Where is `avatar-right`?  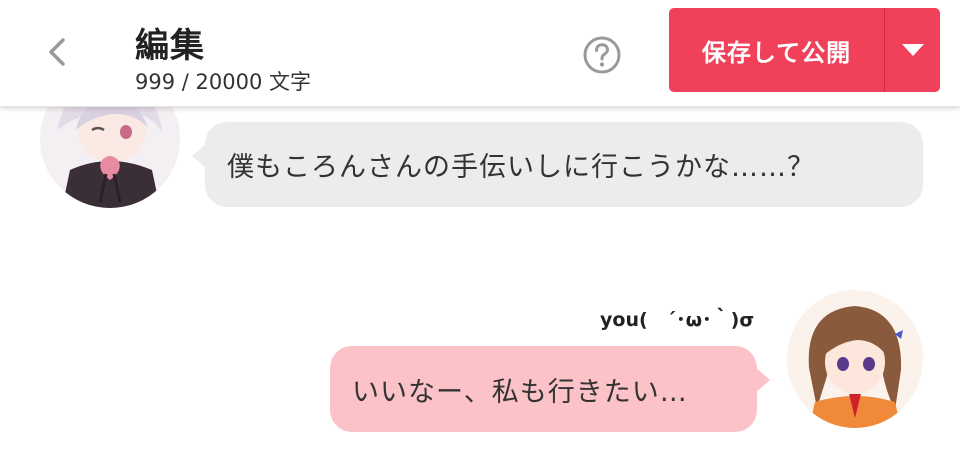 avatar-right is located at coordinates (855, 359).